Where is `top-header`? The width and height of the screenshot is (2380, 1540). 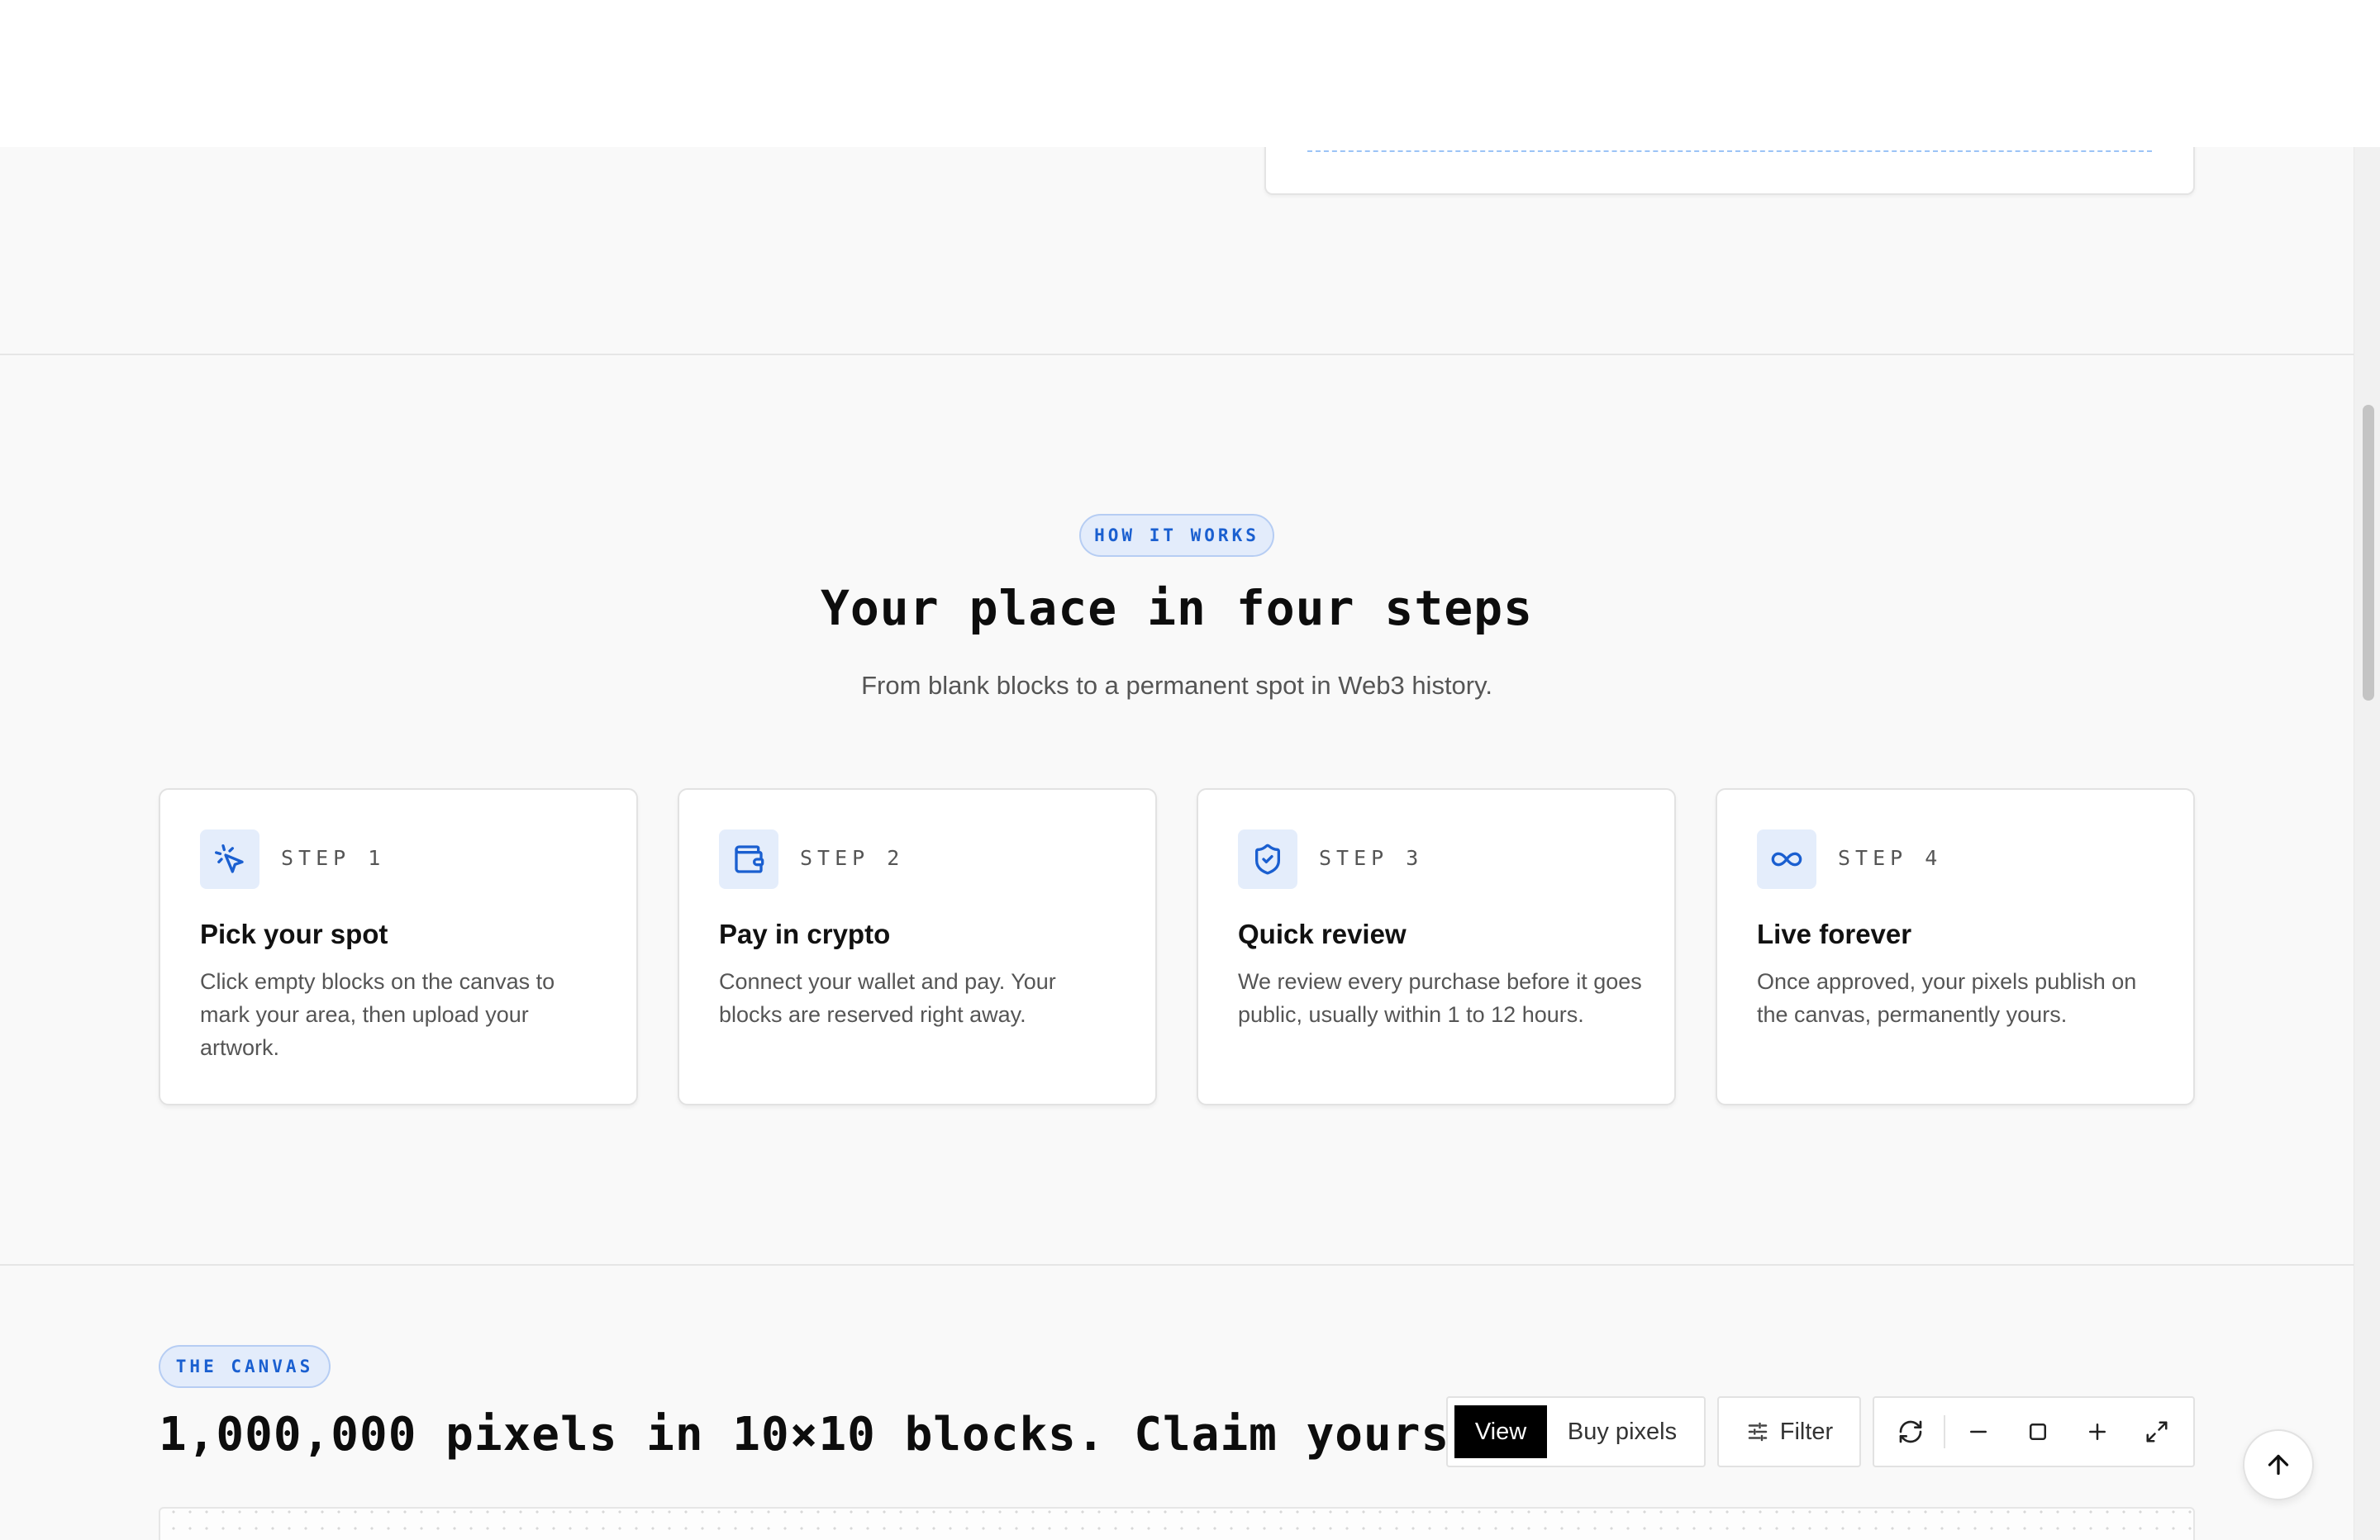
top-header is located at coordinates (1190, 73).